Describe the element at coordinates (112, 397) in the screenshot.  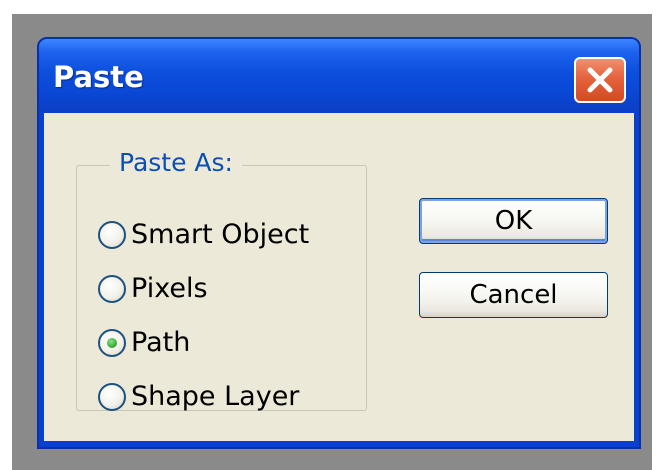
I see `radio-button-shape-layer` at that location.